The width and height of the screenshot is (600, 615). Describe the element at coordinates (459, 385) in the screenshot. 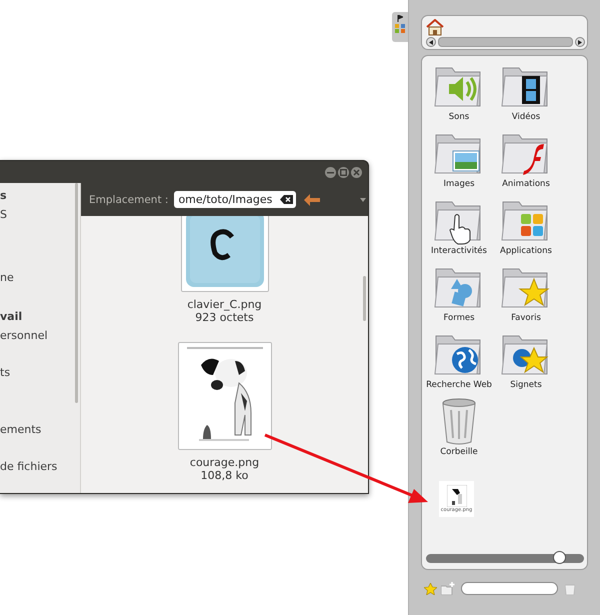

I see `folder-label: Recherche Web` at that location.